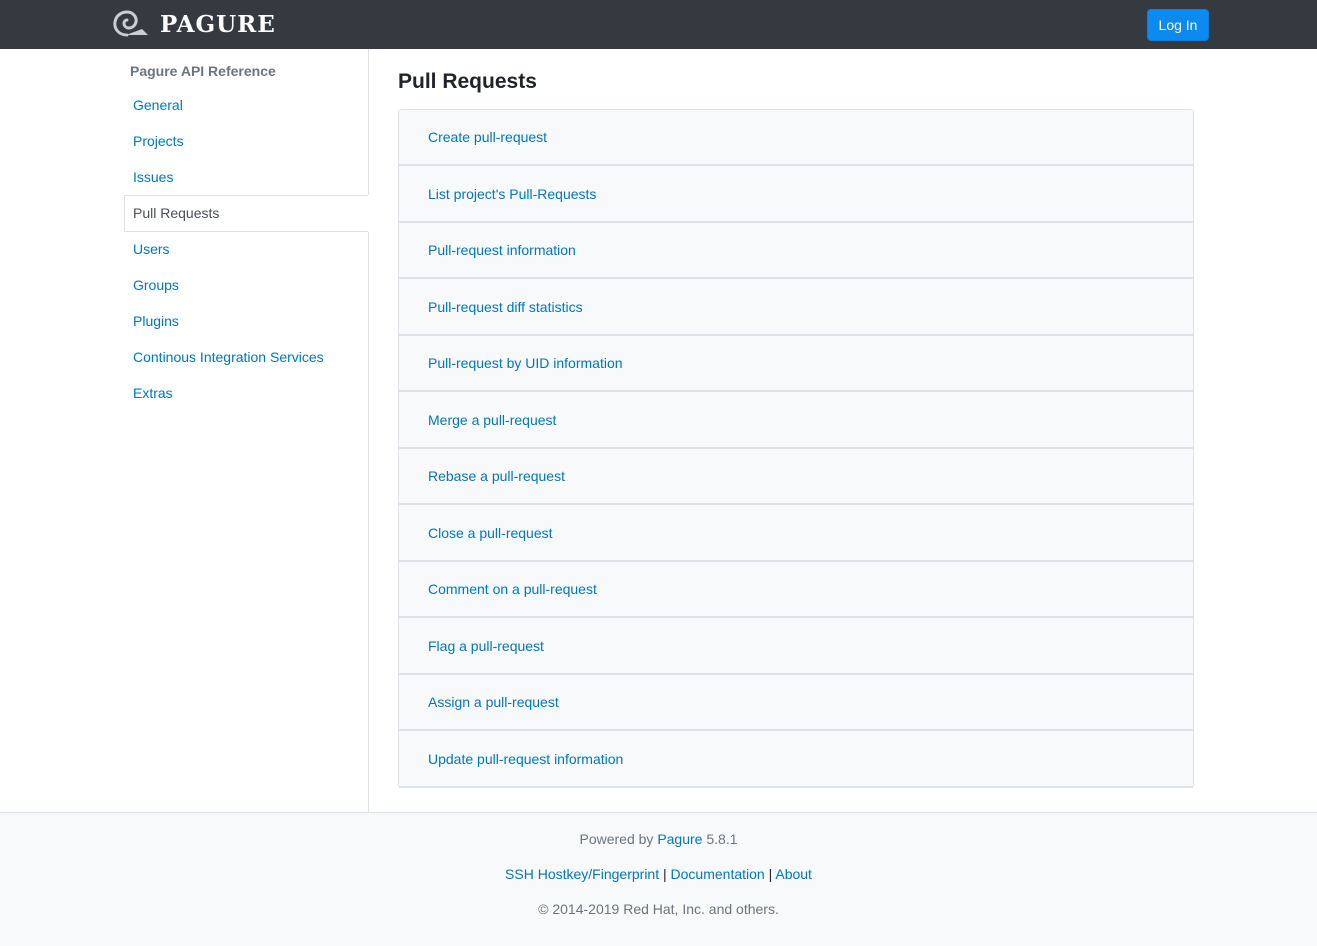  What do you see at coordinates (796, 194) in the screenshot?
I see `list-item: List project's Pull-Requests` at bounding box center [796, 194].